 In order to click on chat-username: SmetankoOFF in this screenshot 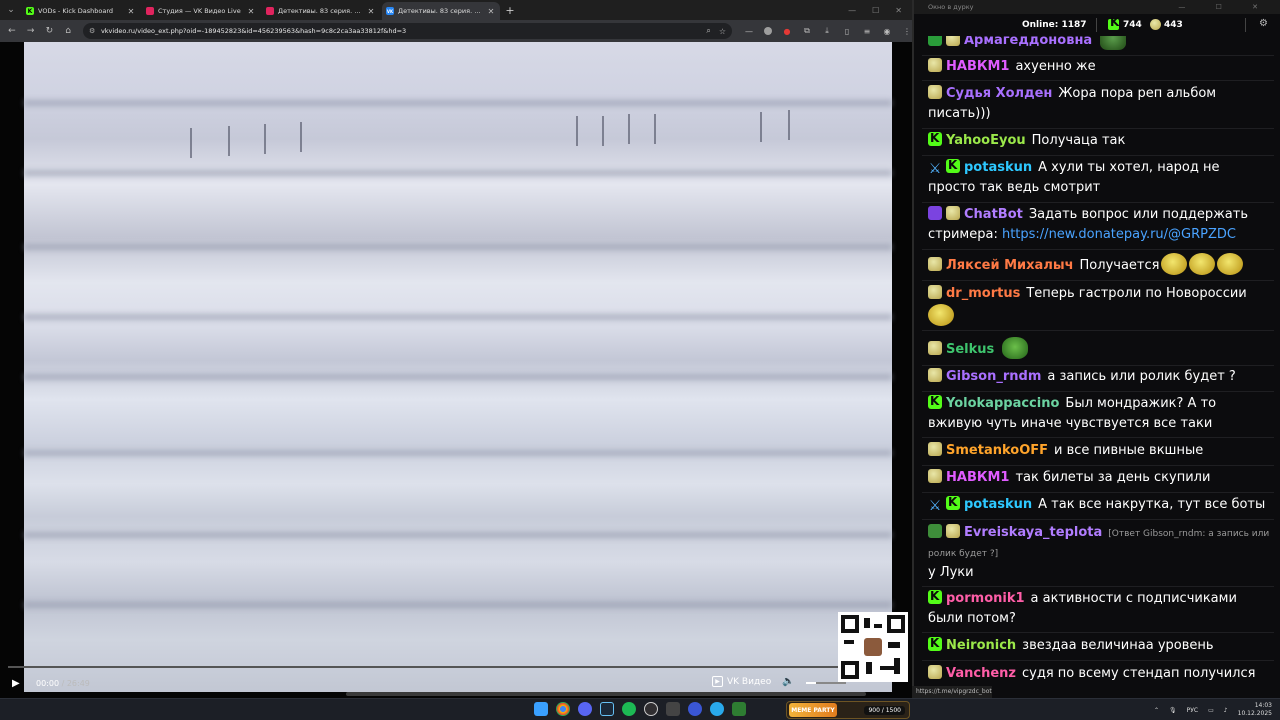, I will do `click(997, 450)`.